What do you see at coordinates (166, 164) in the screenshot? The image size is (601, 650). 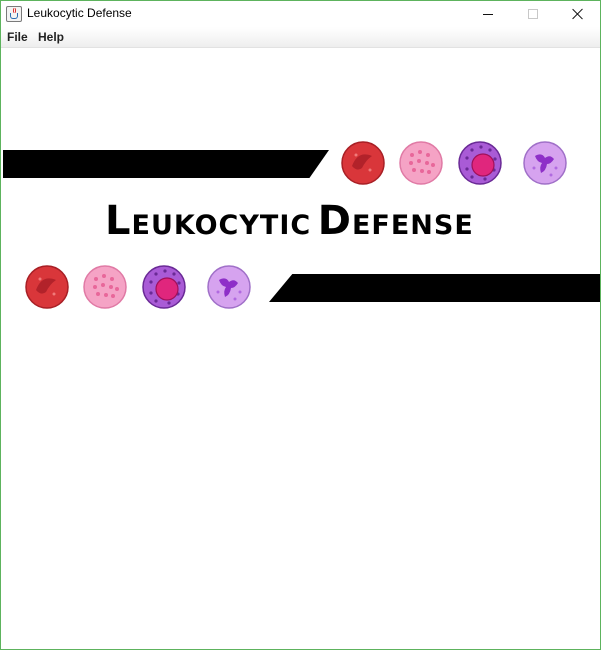 I see `banner-top-stripe` at bounding box center [166, 164].